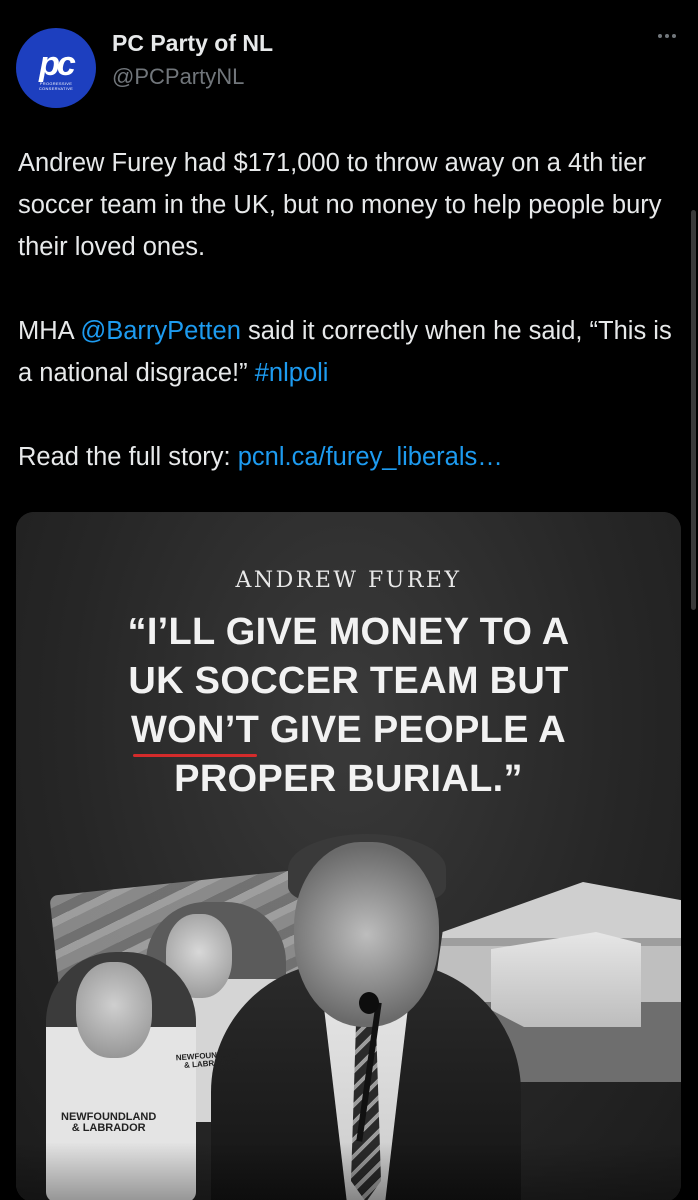  I want to click on quote-line: UK SOCCER TEAM BUT, so click(348, 681).